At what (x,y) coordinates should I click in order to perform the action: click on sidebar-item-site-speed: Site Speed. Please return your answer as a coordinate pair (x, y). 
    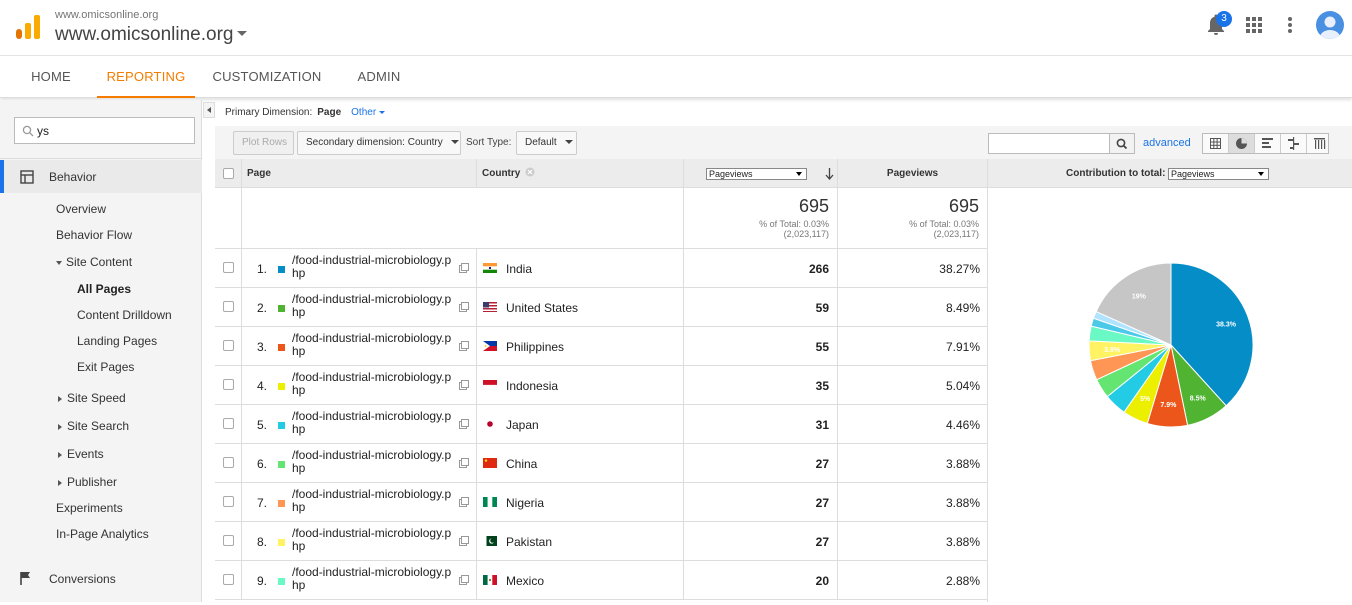
    Looking at the image, I should click on (92, 398).